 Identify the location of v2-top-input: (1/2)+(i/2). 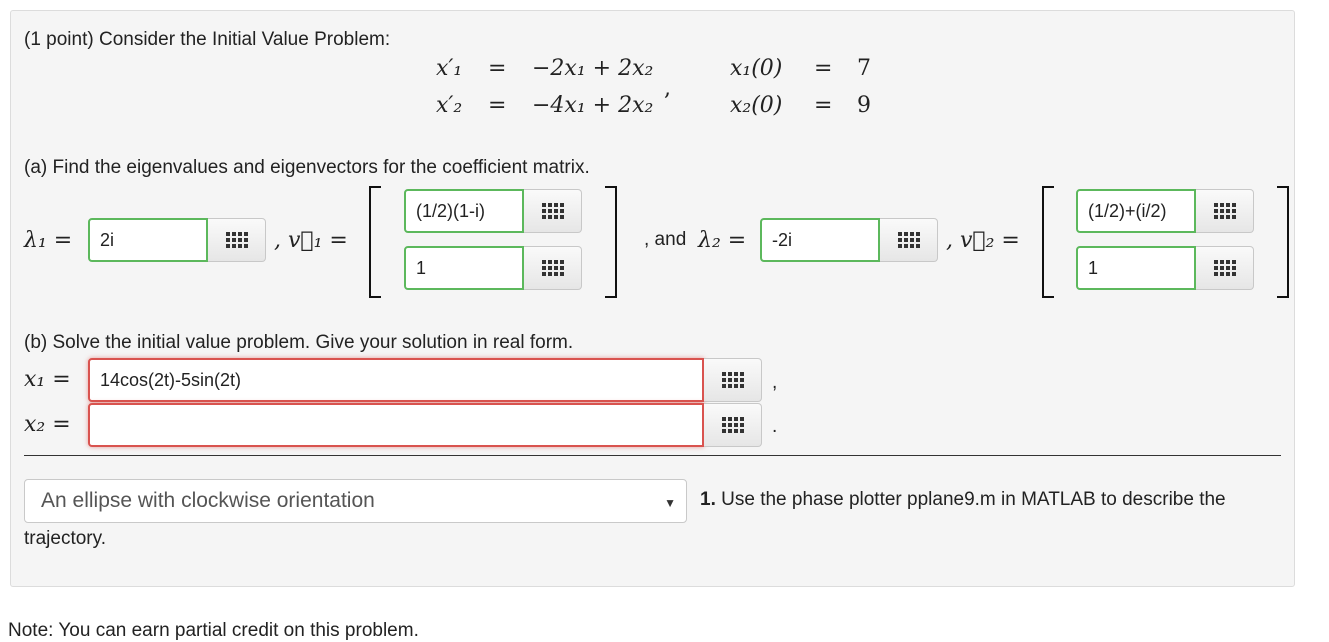
(1136, 211).